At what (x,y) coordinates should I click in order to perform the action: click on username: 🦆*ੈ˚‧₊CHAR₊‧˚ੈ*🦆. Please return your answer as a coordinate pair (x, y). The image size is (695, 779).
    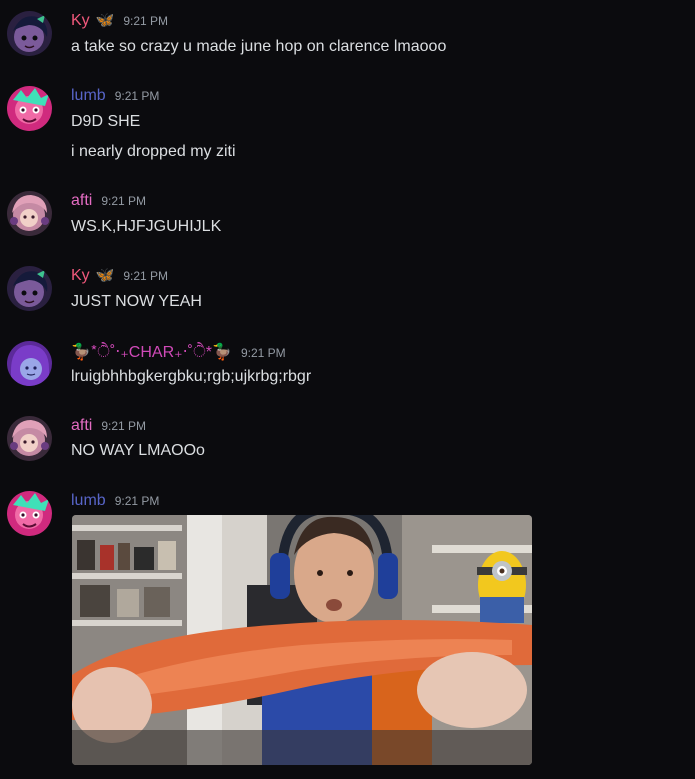
    Looking at the image, I should click on (151, 352).